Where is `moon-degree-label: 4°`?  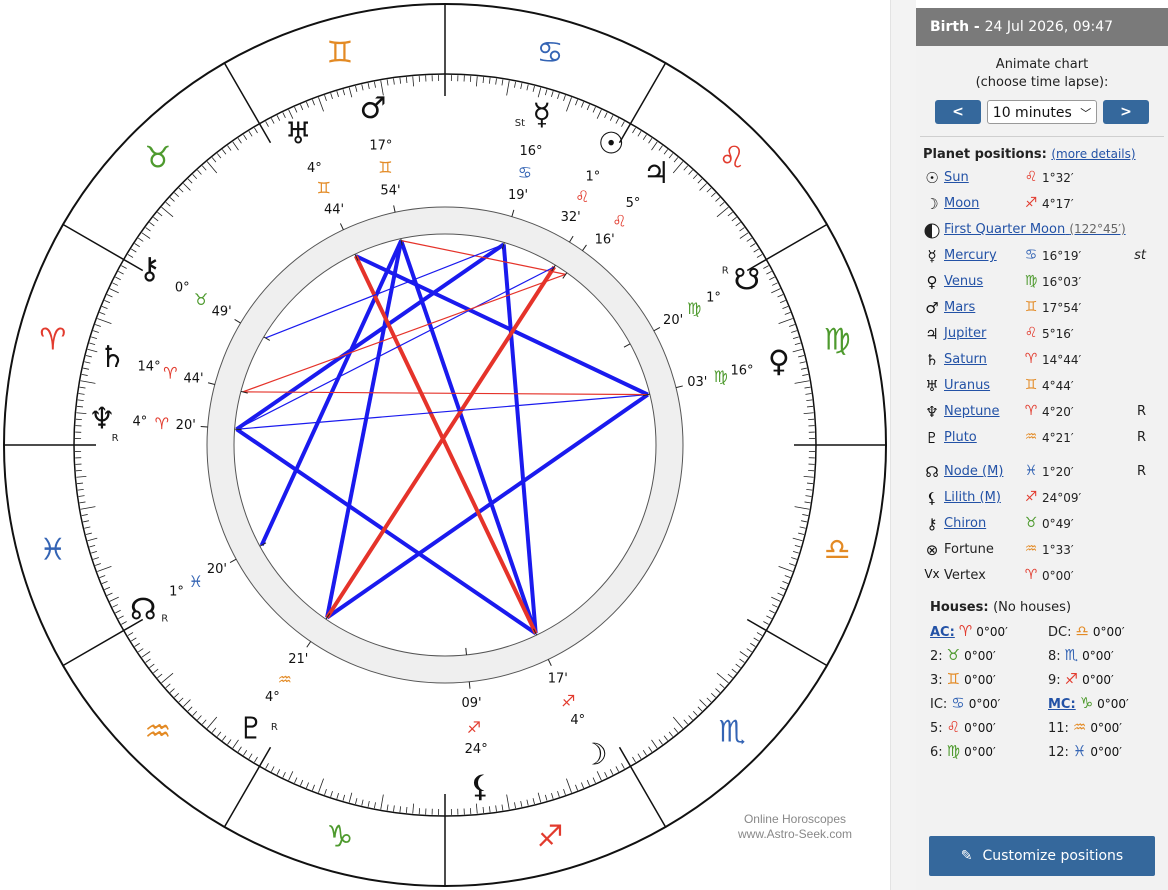 moon-degree-label: 4° is located at coordinates (577, 720).